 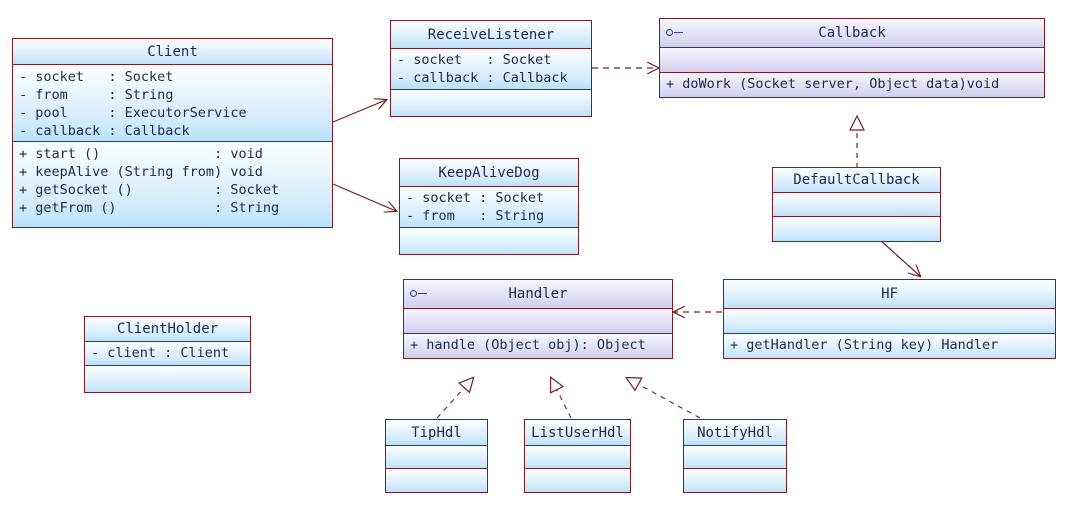 I want to click on class-name-receivelistener: ReceiveListener, so click(x=491, y=34).